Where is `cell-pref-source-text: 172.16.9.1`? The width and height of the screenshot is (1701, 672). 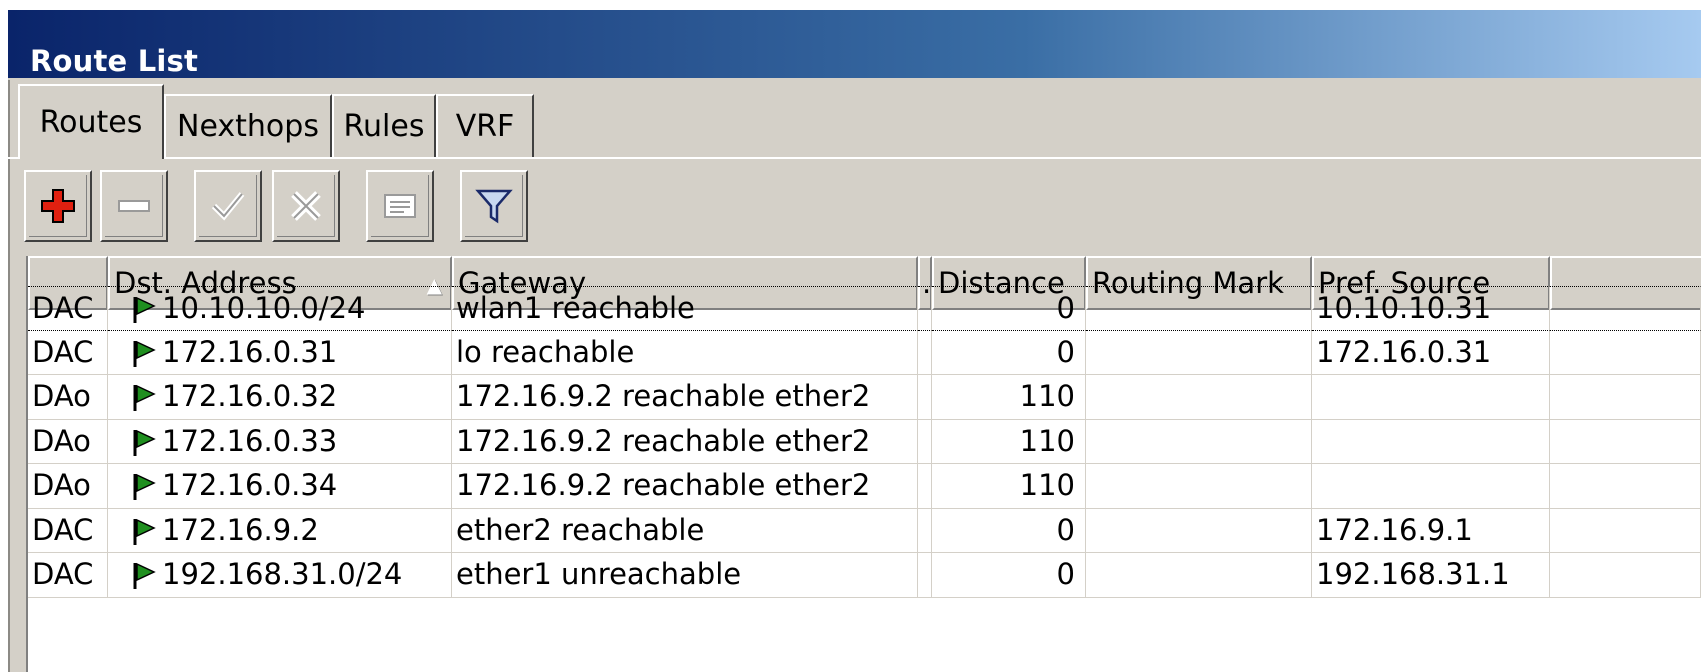 cell-pref-source-text: 172.16.9.1 is located at coordinates (1394, 529).